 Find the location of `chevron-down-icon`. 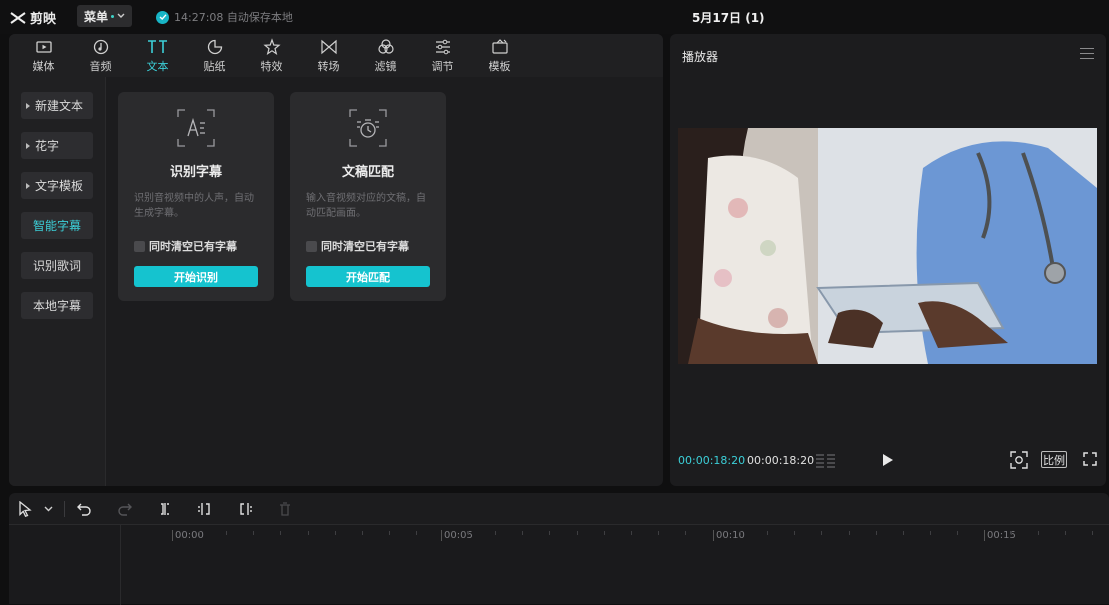

chevron-down-icon is located at coordinates (121, 15).